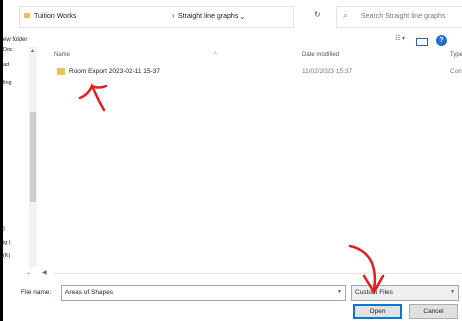 This screenshot has width=462, height=321. What do you see at coordinates (422, 42) in the screenshot?
I see `preview-pane-icon` at bounding box center [422, 42].